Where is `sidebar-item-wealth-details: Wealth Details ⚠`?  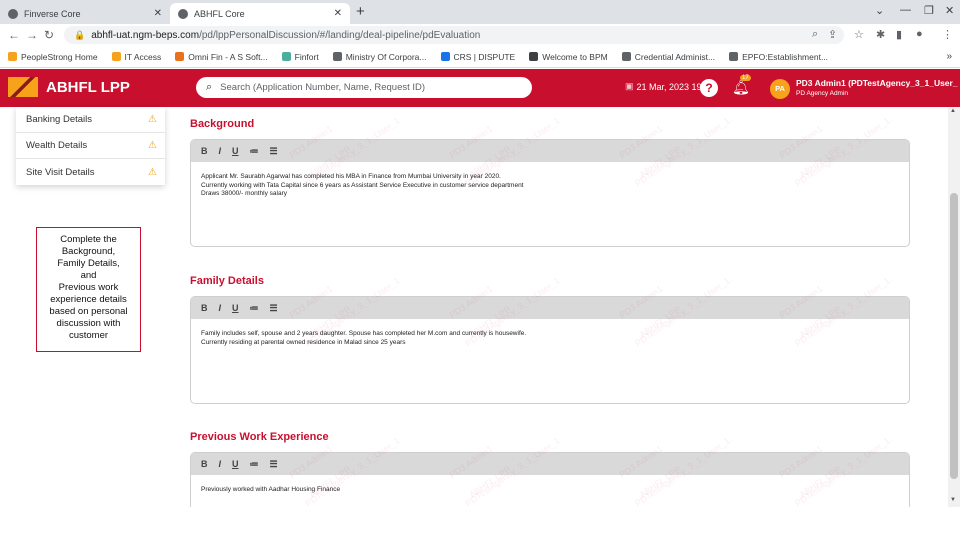
sidebar-item-wealth-details: Wealth Details ⚠ is located at coordinates (90, 146).